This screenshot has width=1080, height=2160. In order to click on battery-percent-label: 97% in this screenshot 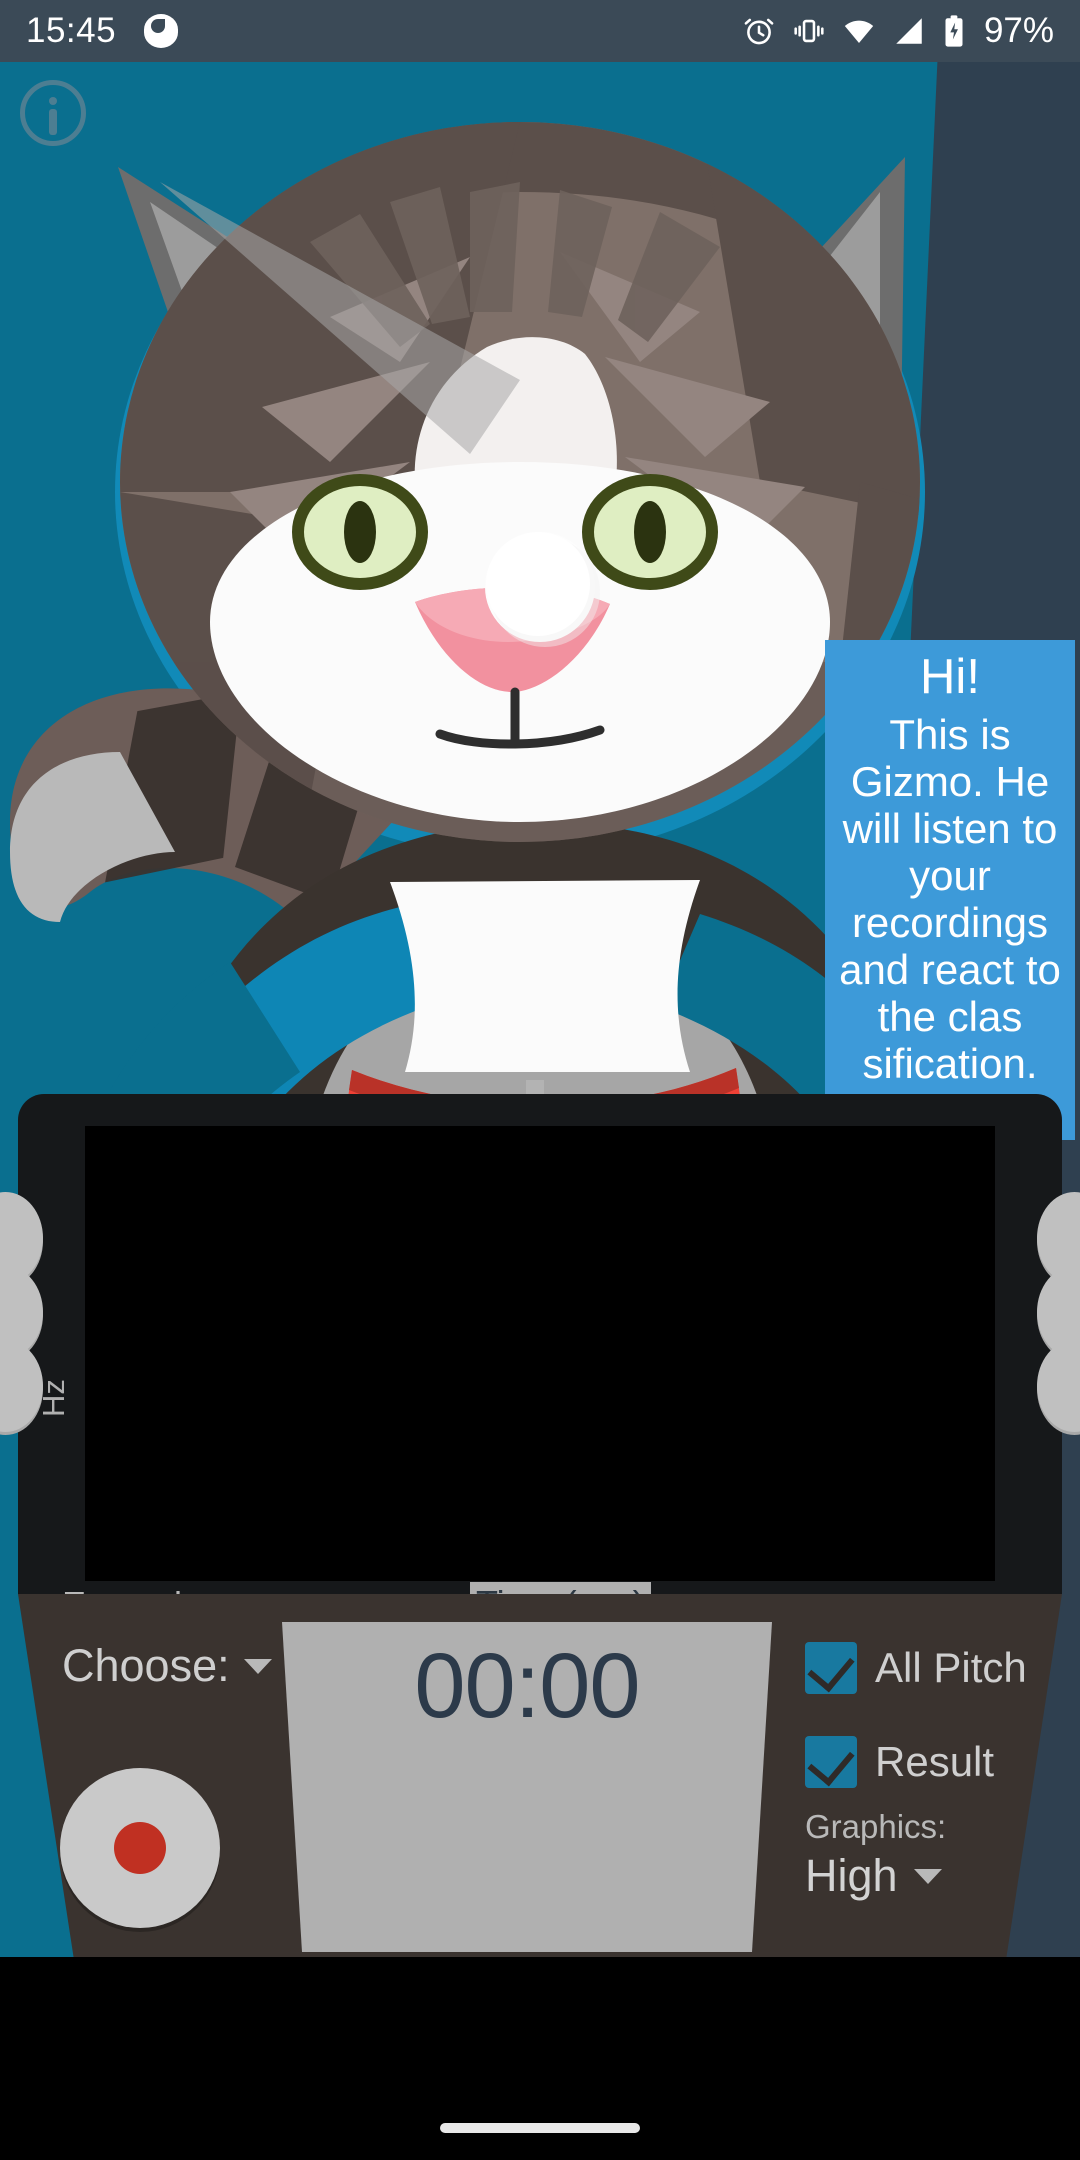, I will do `click(1018, 30)`.